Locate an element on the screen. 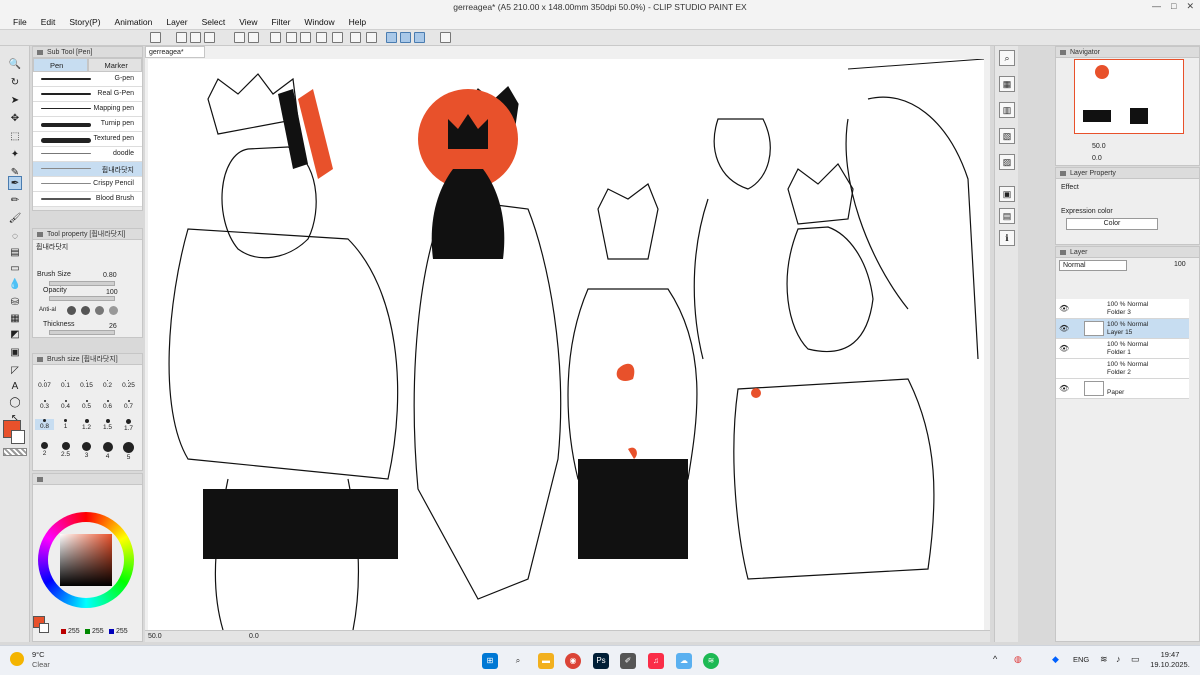  expression-color-select: Color is located at coordinates (1112, 224).